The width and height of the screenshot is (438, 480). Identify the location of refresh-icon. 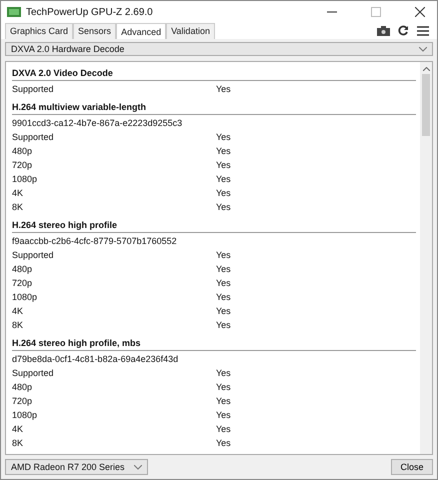
(403, 30).